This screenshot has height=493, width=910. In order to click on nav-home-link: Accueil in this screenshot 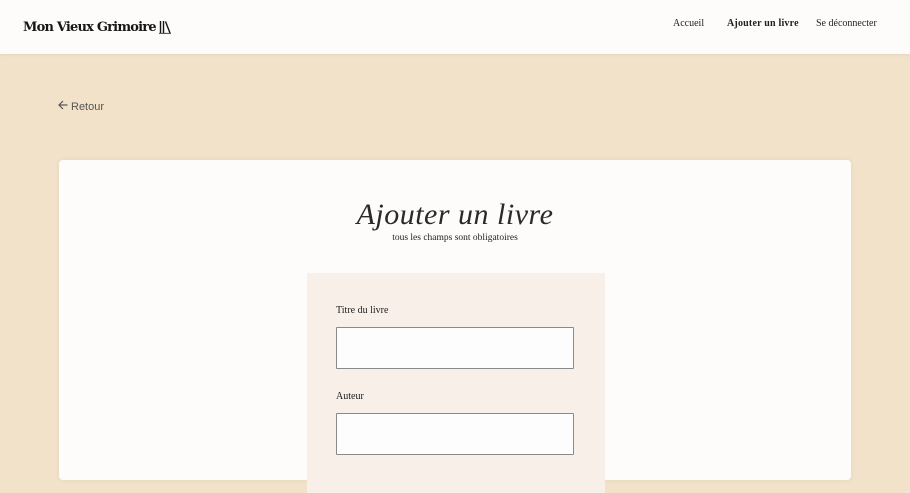, I will do `click(688, 23)`.